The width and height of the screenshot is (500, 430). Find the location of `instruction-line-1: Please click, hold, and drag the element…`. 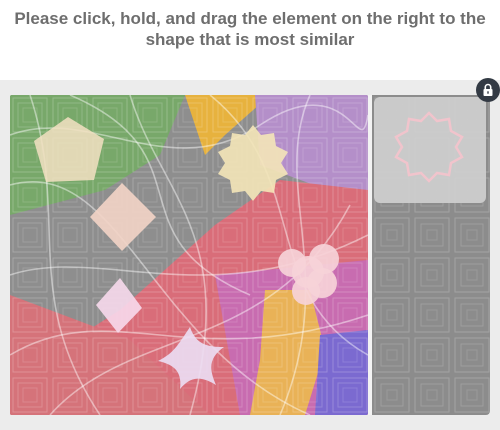

instruction-line-1: Please click, hold, and drag the element… is located at coordinates (250, 18).